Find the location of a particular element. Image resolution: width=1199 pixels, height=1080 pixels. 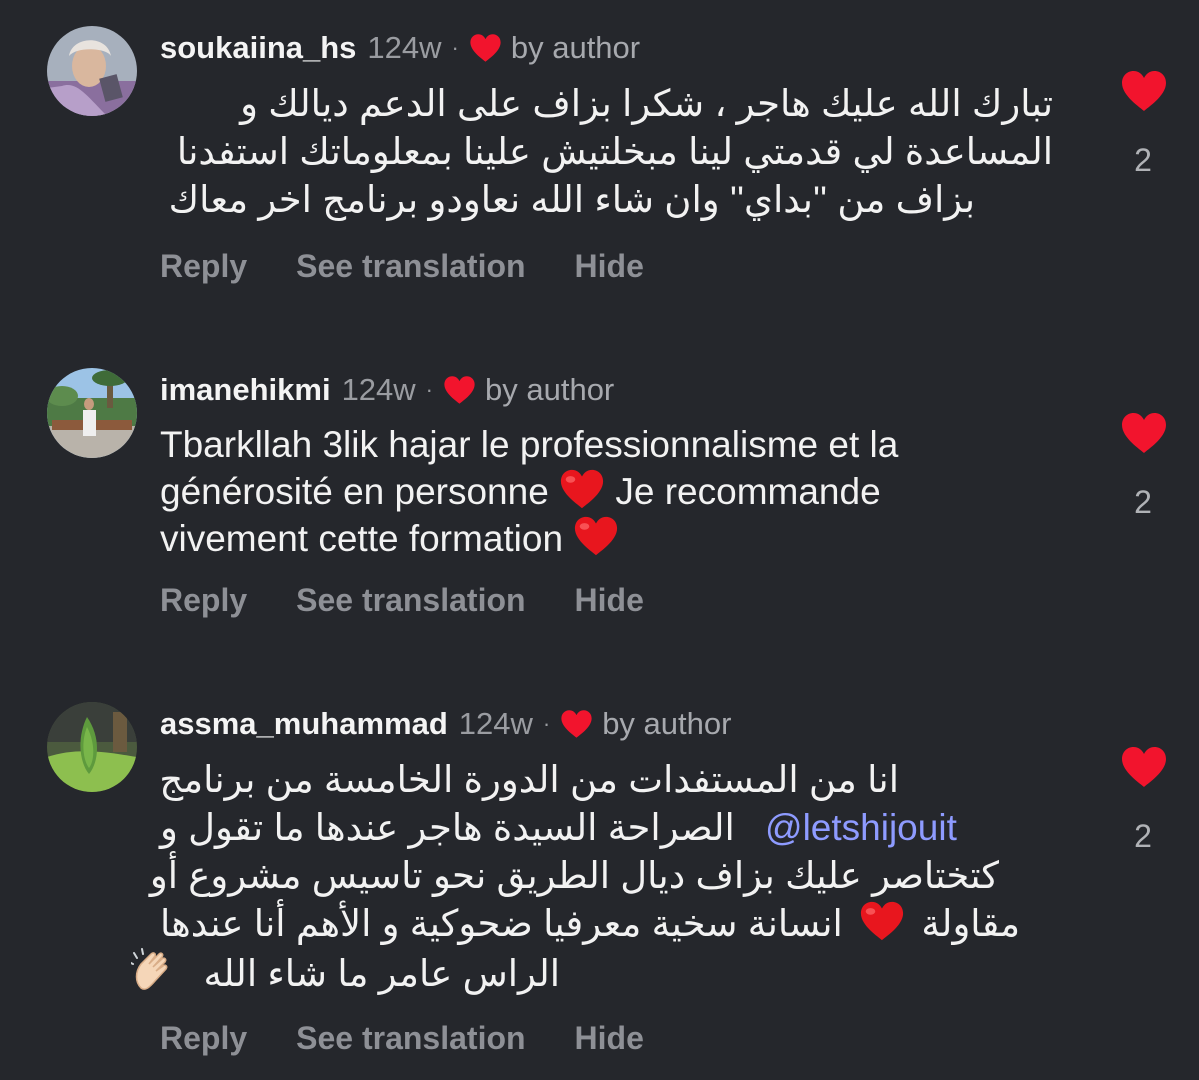

comment-text-line: vivement cette formation is located at coordinates (610, 538).